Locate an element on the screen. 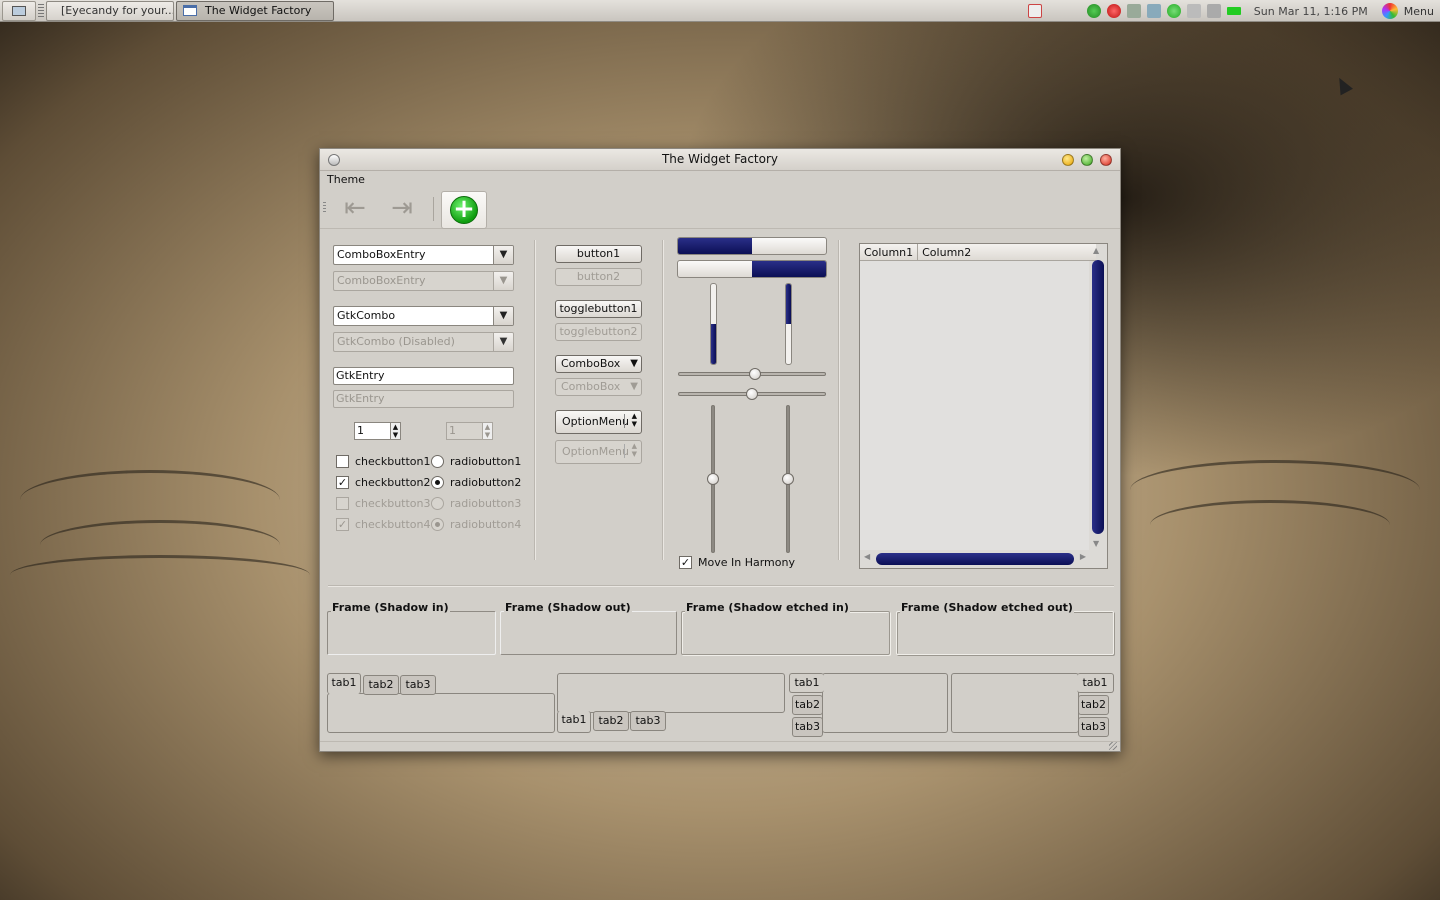 The width and height of the screenshot is (1440, 900). frame-label: Frame (Shadow in) is located at coordinates (390, 607).